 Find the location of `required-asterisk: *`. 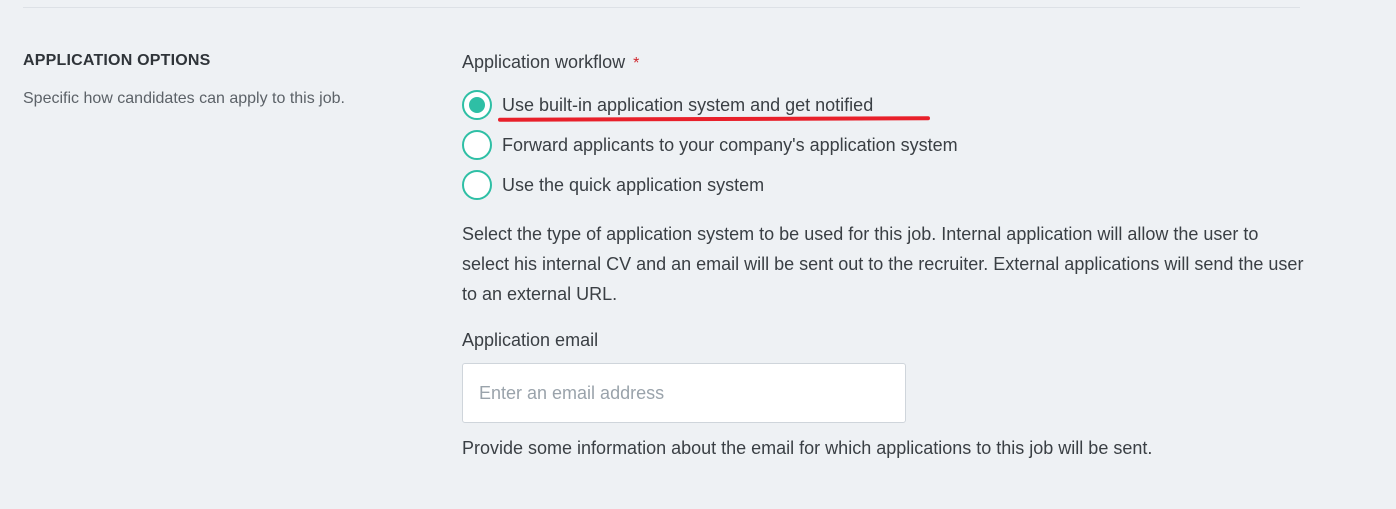

required-asterisk: * is located at coordinates (636, 63).